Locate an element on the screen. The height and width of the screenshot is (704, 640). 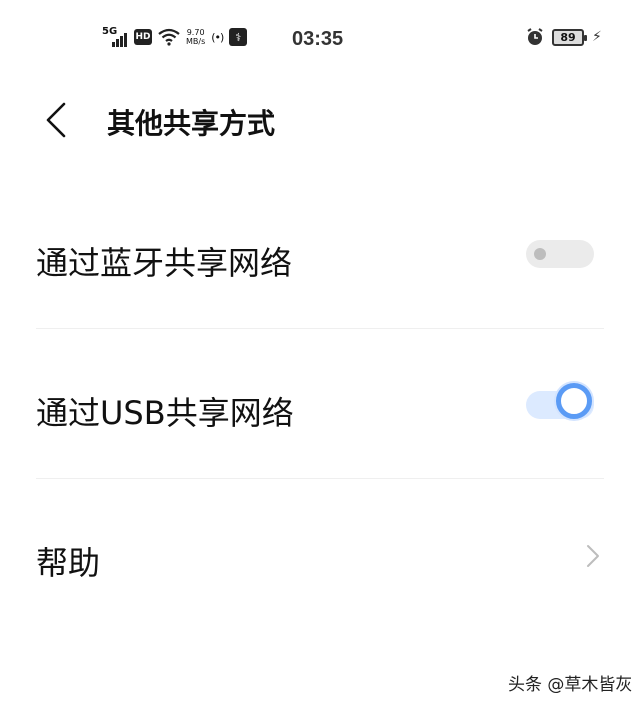
back-arrow-icon is located at coordinates (56, 120).